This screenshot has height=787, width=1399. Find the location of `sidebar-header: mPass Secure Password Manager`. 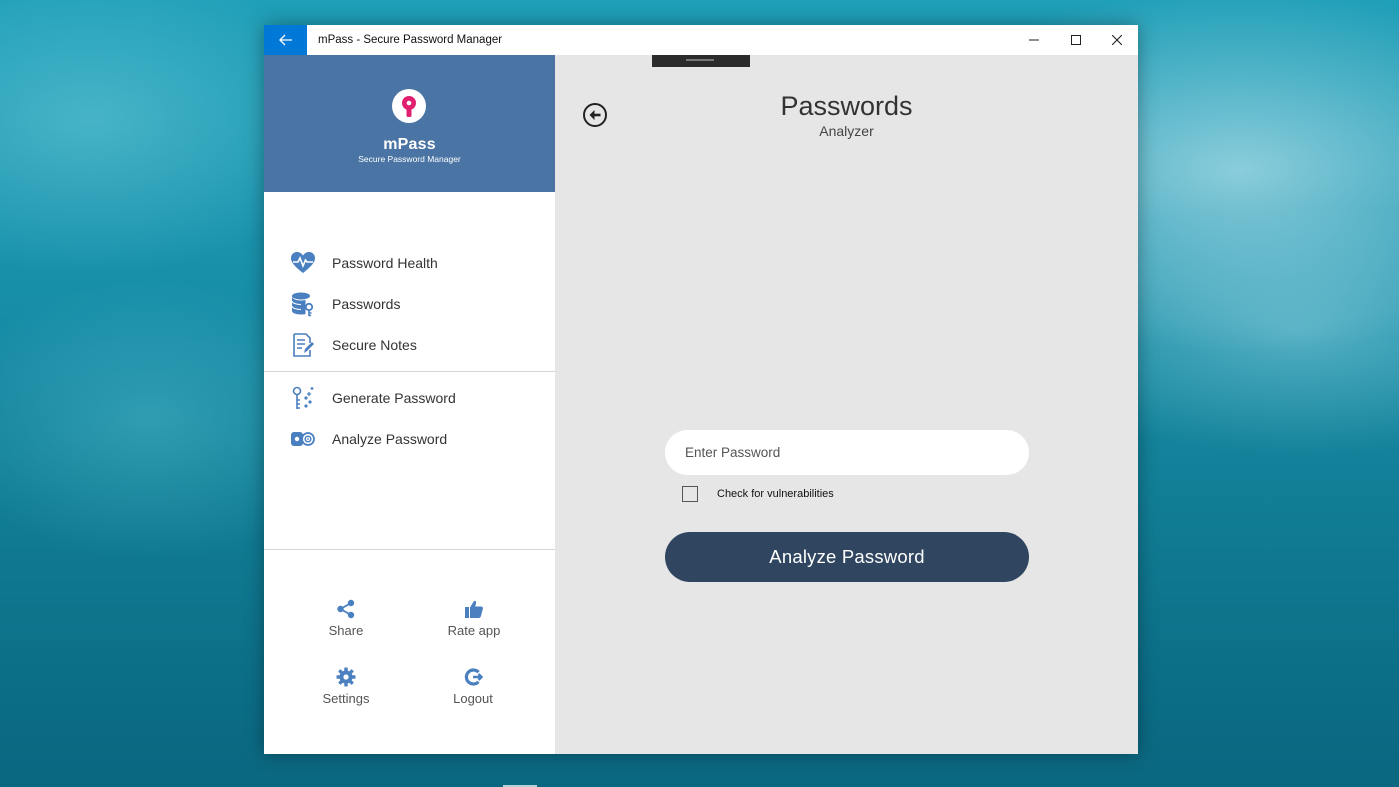

sidebar-header: mPass Secure Password Manager is located at coordinates (409, 123).